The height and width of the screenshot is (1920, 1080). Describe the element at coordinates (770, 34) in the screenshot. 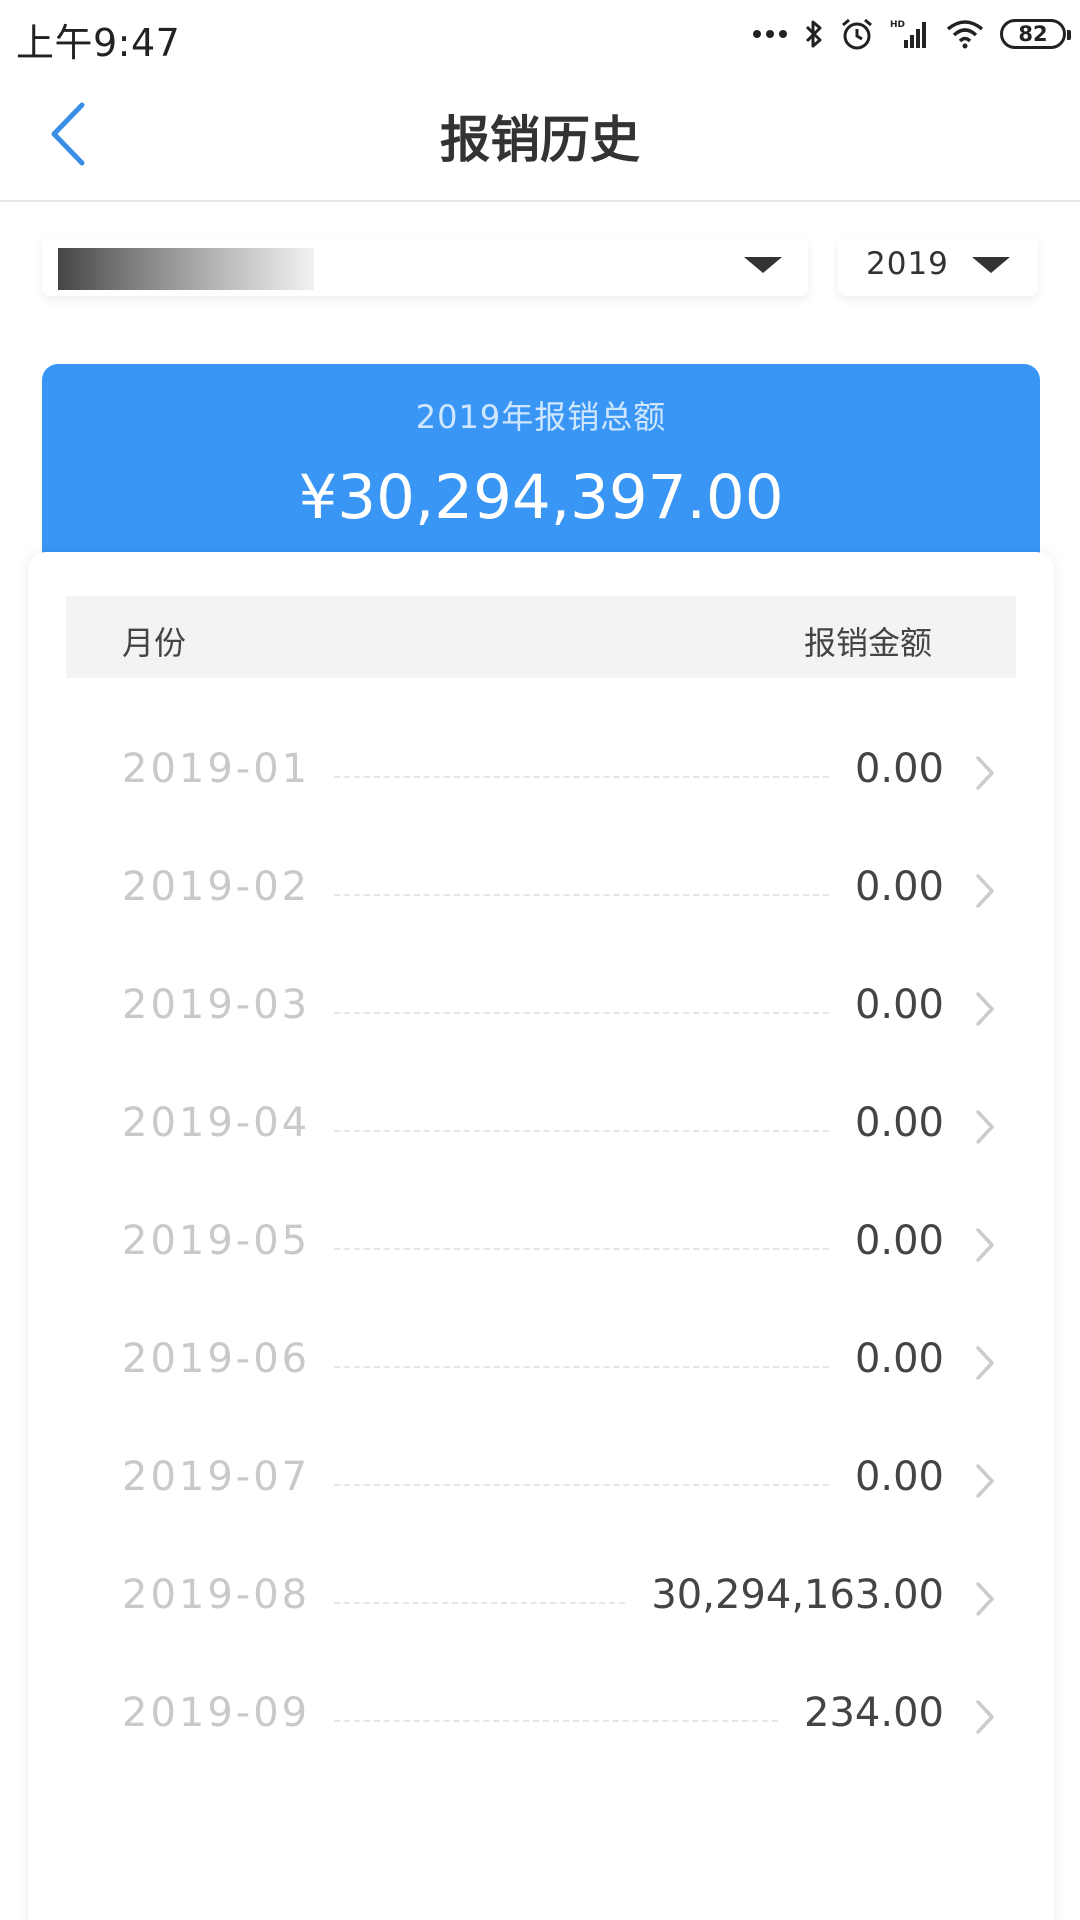

I see `more-dots-icon` at that location.